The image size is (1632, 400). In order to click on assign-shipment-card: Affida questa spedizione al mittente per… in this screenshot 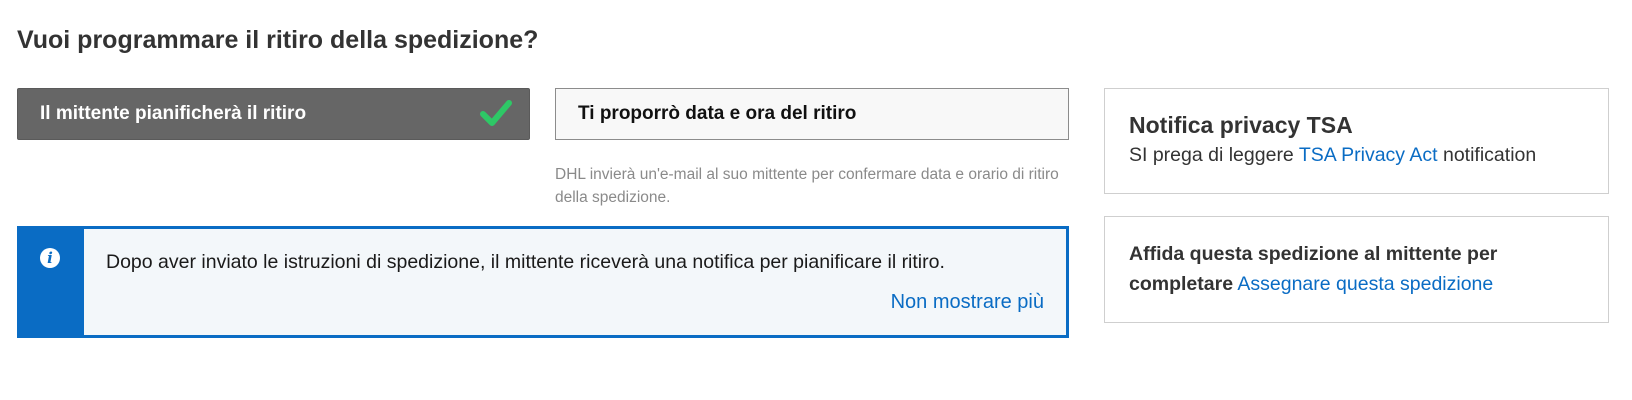, I will do `click(1356, 269)`.